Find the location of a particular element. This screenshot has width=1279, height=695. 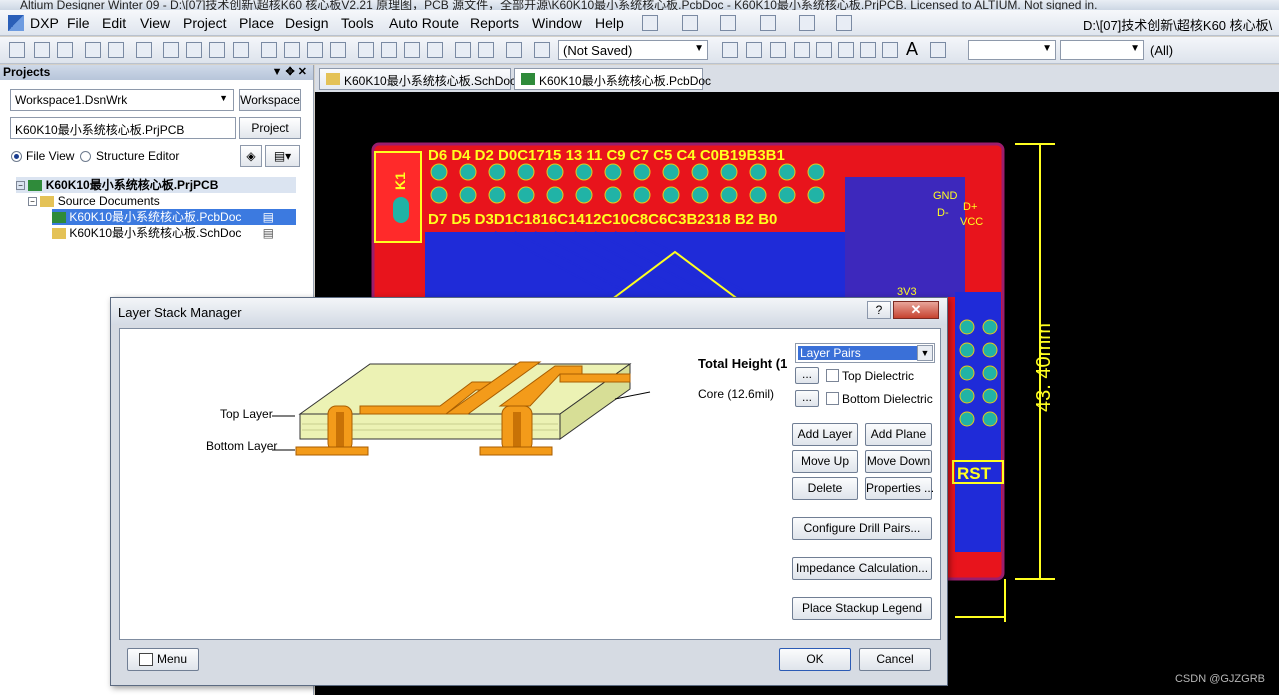

file-view-label: File View is located at coordinates (50, 156).